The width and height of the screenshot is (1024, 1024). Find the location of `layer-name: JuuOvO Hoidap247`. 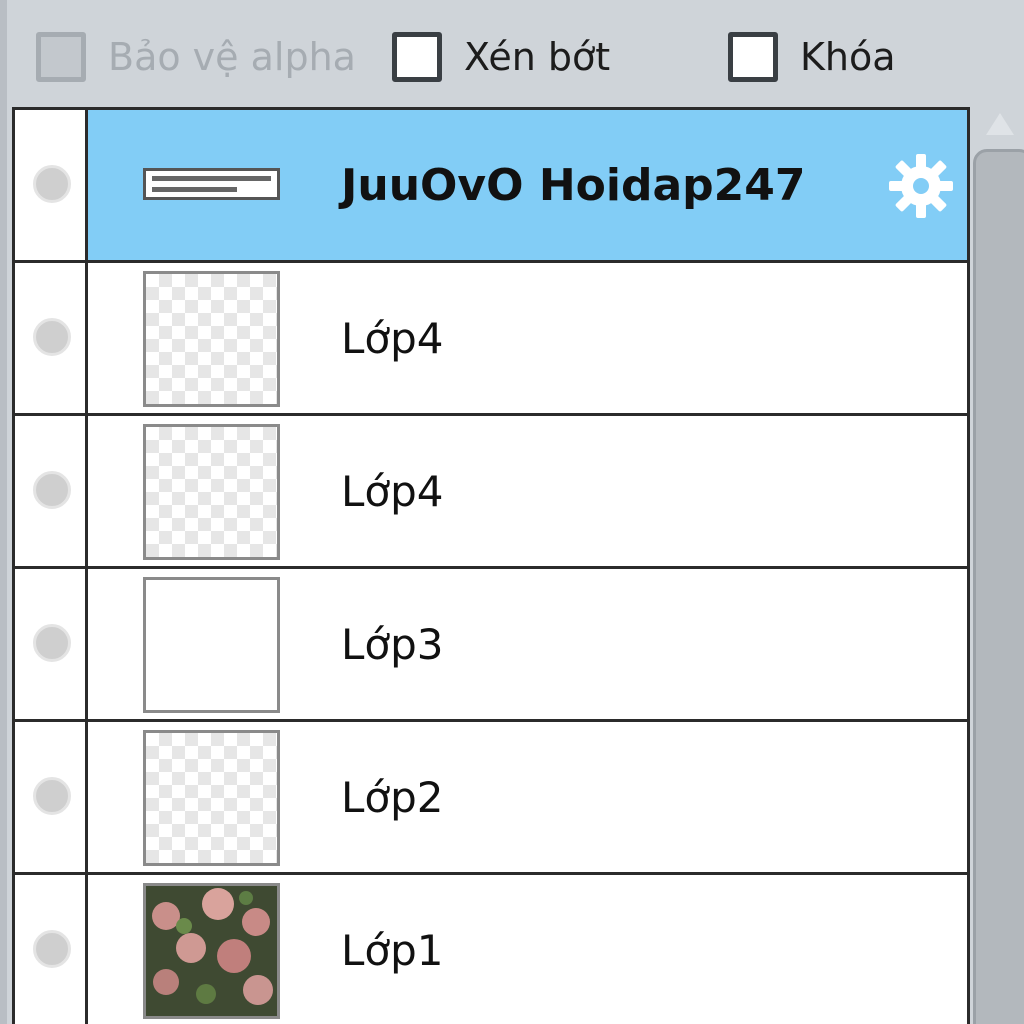

layer-name: JuuOvO Hoidap247 is located at coordinates (573, 185).